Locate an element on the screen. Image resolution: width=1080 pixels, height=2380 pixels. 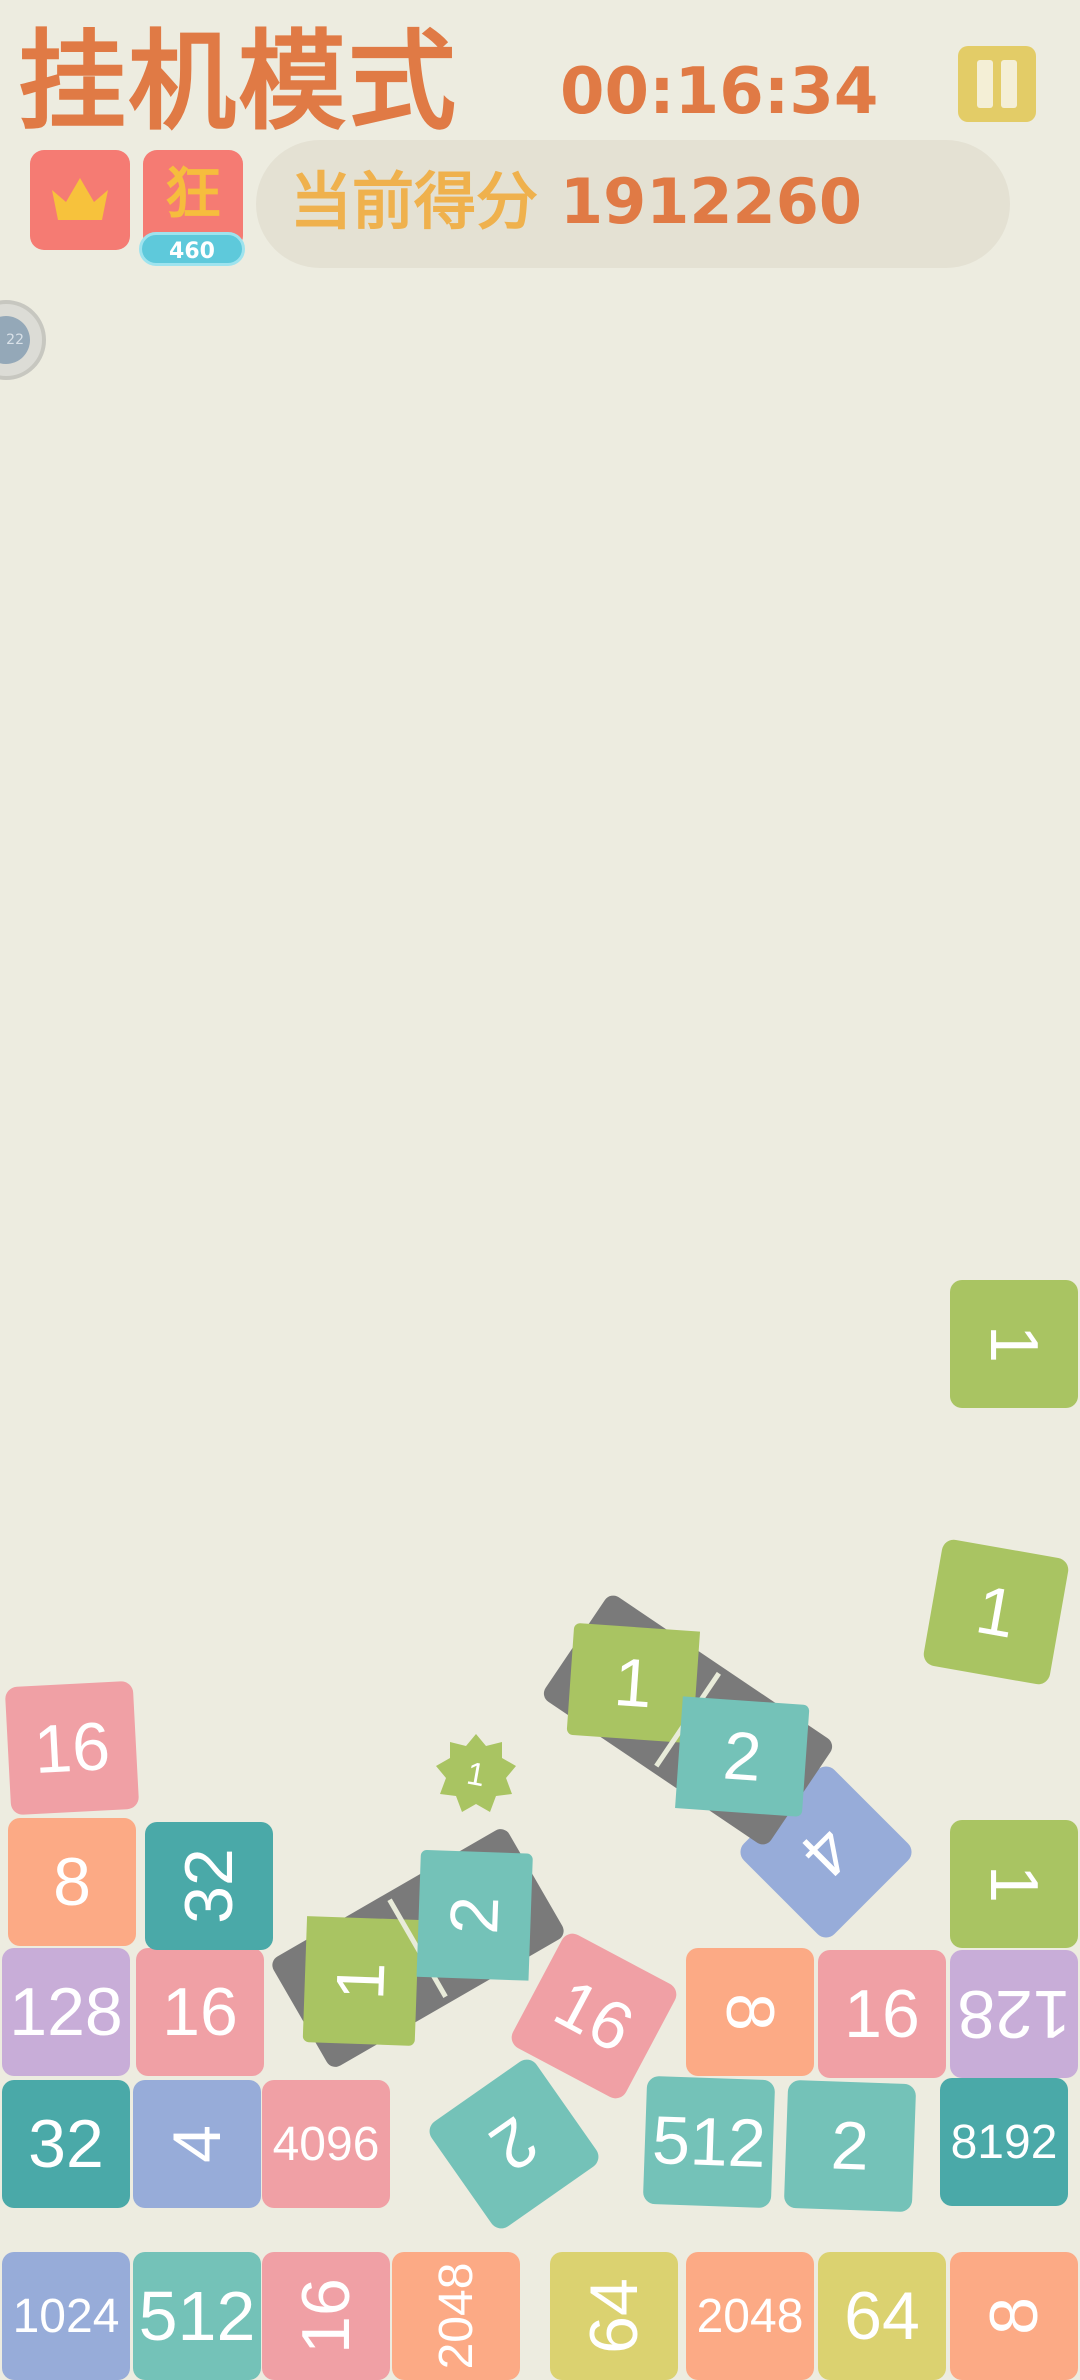
side-indicator: 22 is located at coordinates (23, 340).